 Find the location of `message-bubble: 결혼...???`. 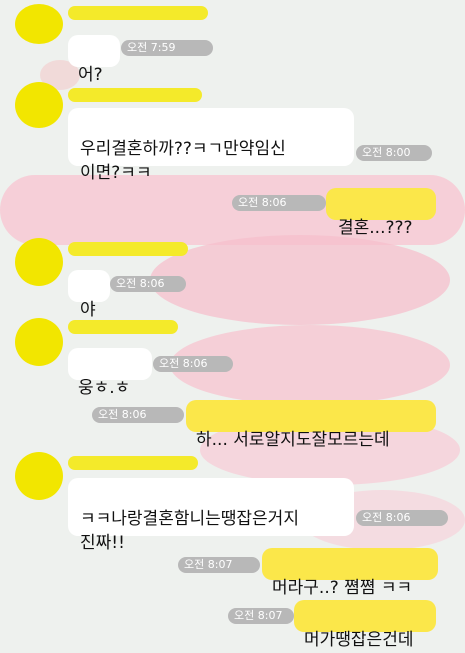

message-bubble: 결혼...??? is located at coordinates (381, 213).